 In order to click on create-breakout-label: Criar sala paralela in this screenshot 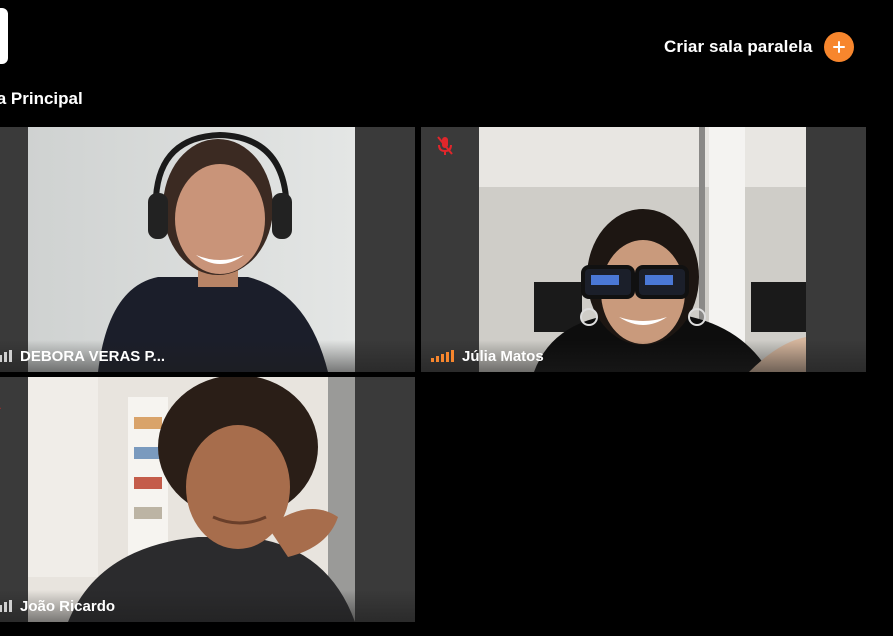, I will do `click(738, 46)`.